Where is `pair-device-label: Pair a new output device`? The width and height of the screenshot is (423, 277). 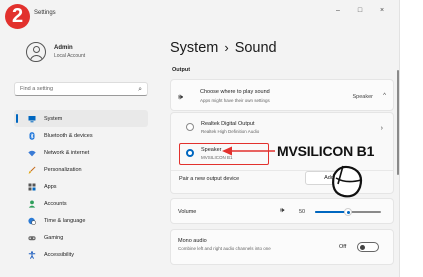
pair-device-label: Pair a new output device is located at coordinates (209, 179).